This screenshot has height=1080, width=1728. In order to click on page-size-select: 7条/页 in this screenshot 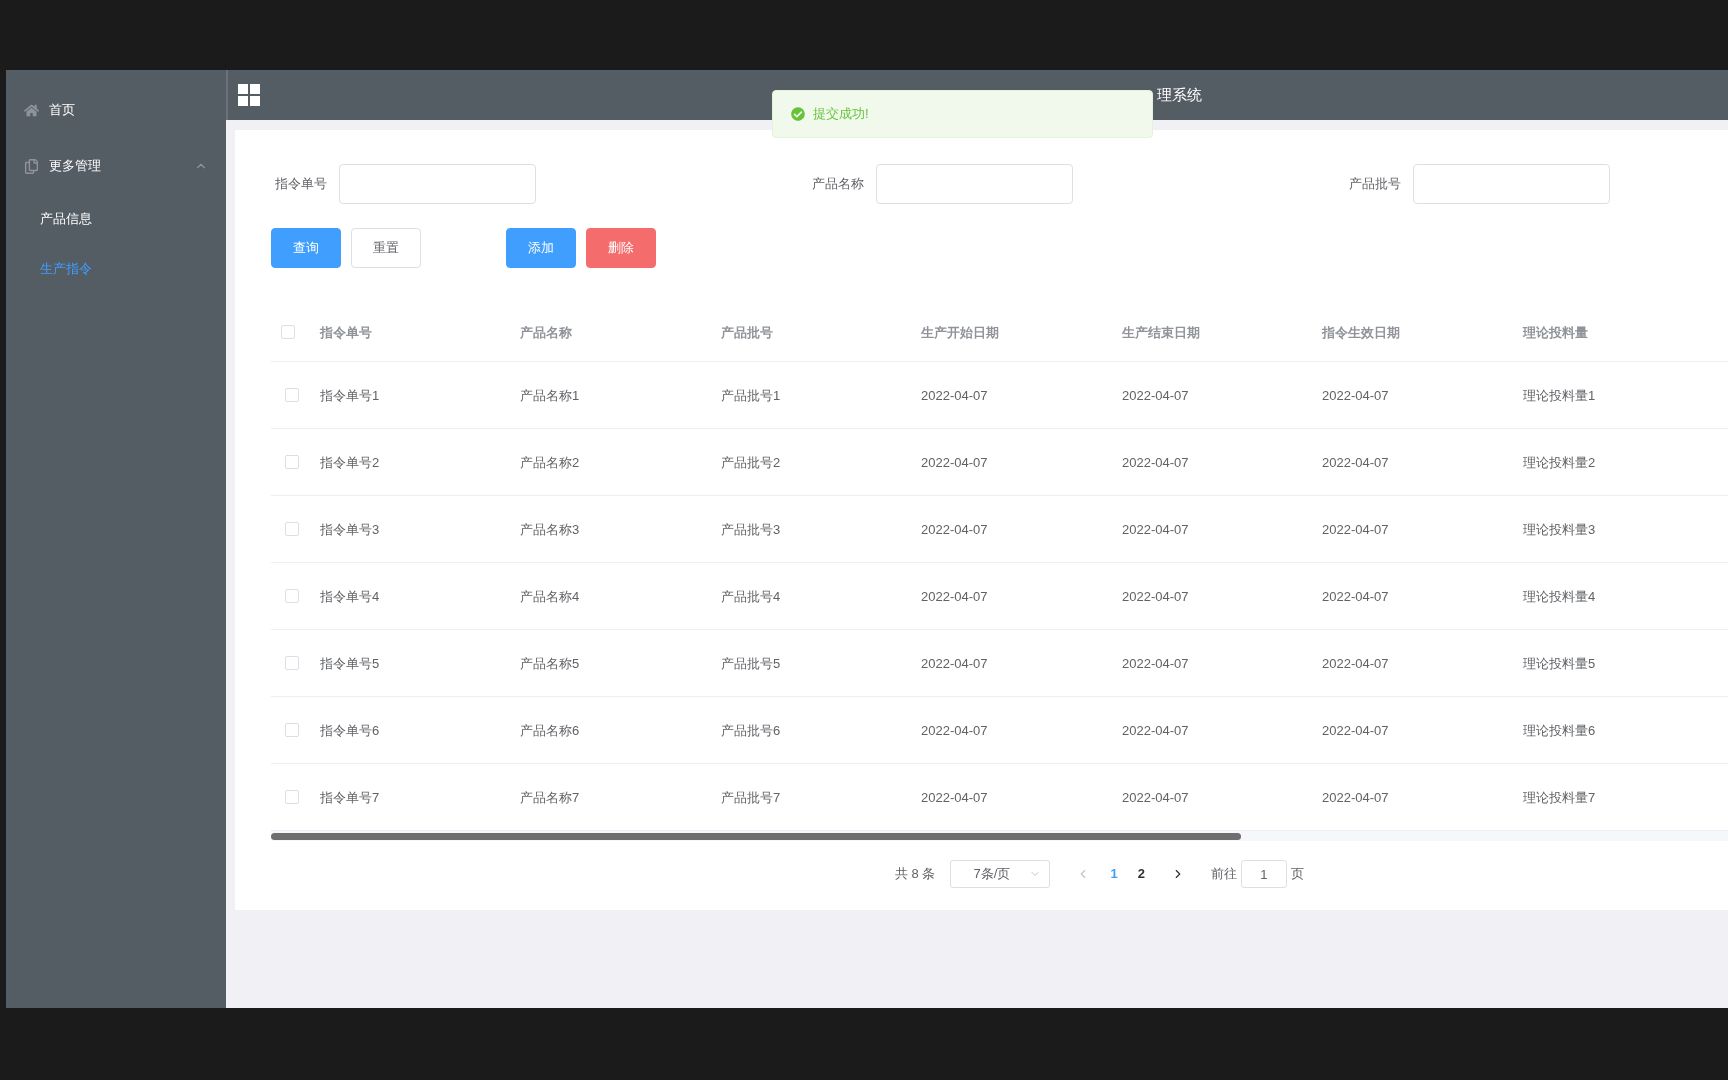, I will do `click(1000, 874)`.